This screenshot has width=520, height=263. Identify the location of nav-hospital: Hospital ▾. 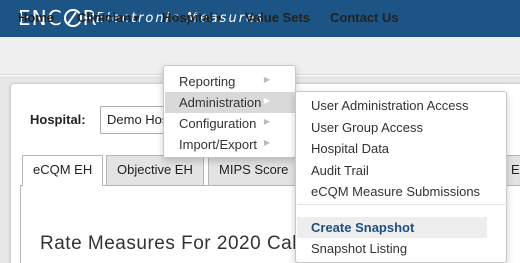
(191, 17).